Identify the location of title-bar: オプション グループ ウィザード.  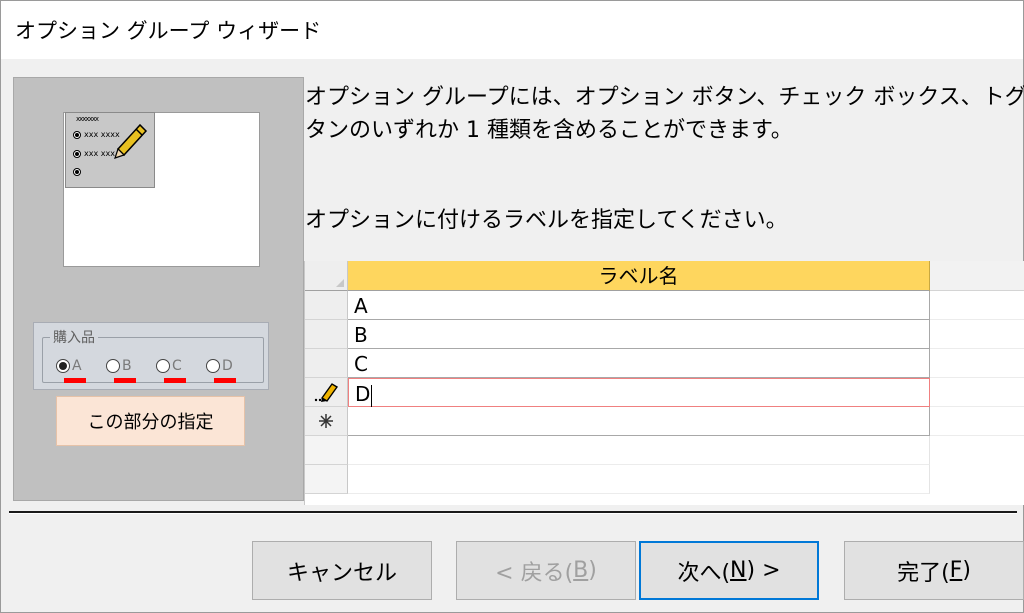
(512, 30).